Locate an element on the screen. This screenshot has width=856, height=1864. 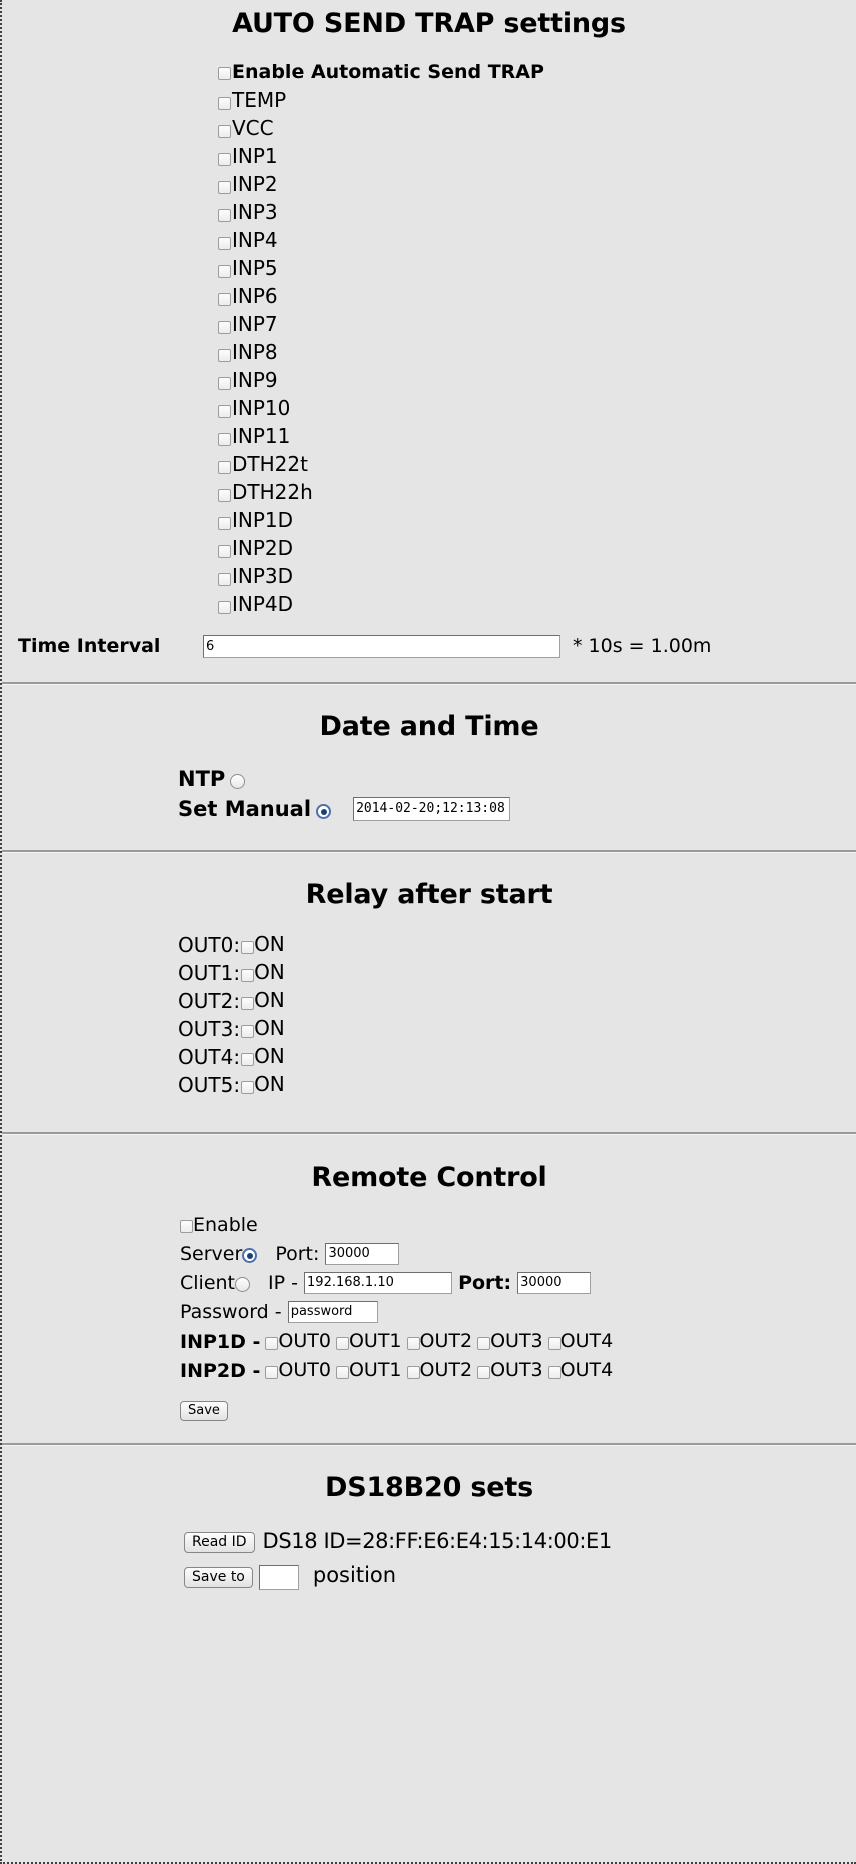
inp2d-label: INP2D - is located at coordinates (220, 1371).